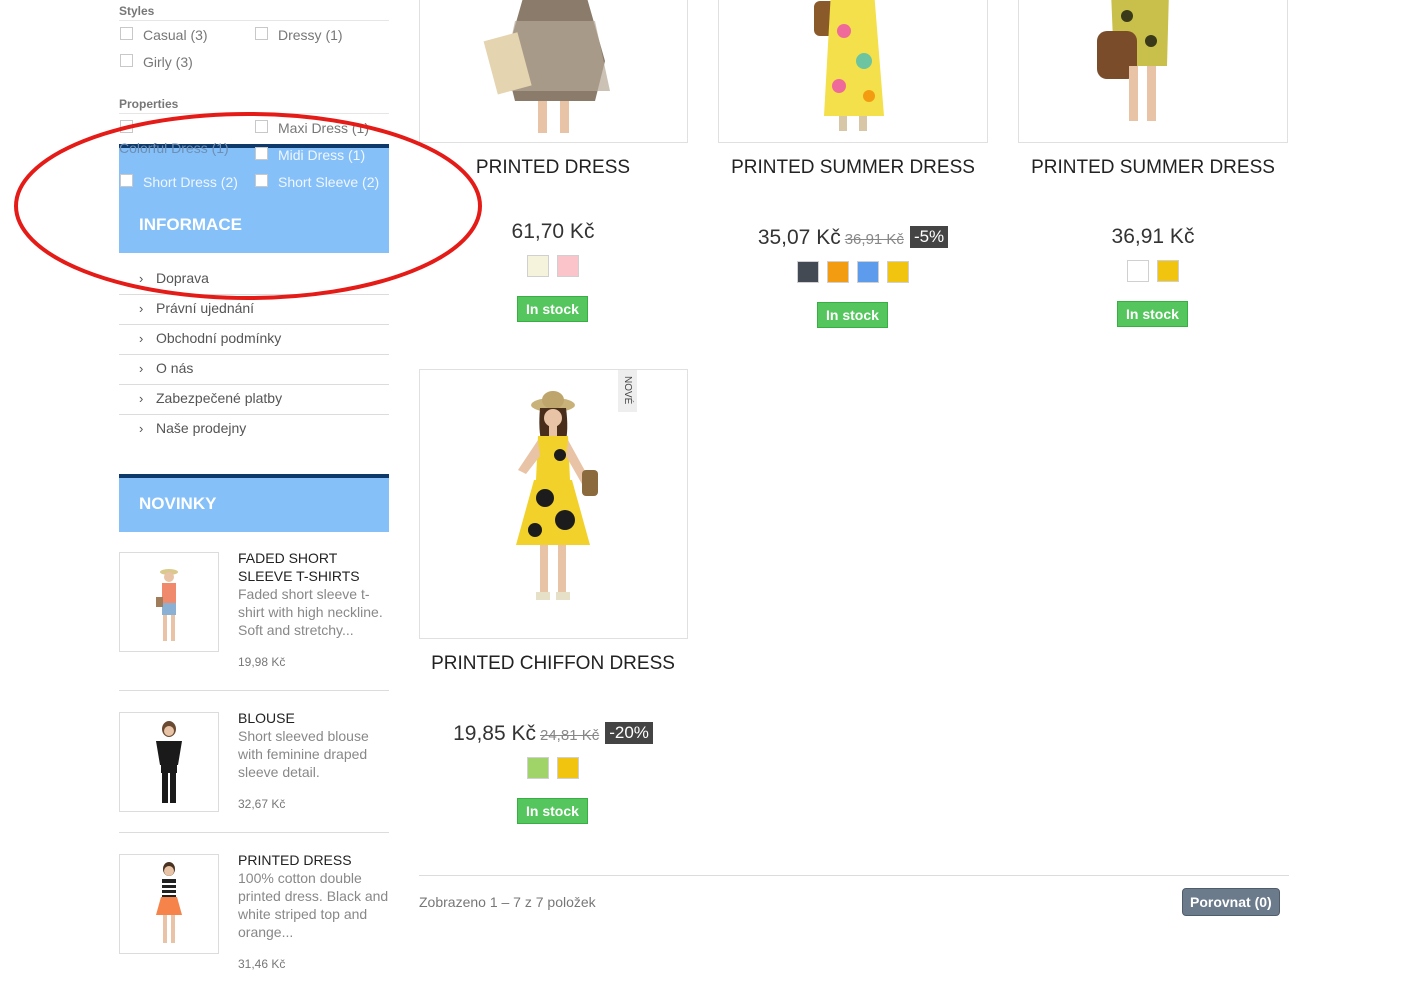 The image size is (1408, 982). Describe the element at coordinates (175, 368) in the screenshot. I see `info-link-label: O nás` at that location.